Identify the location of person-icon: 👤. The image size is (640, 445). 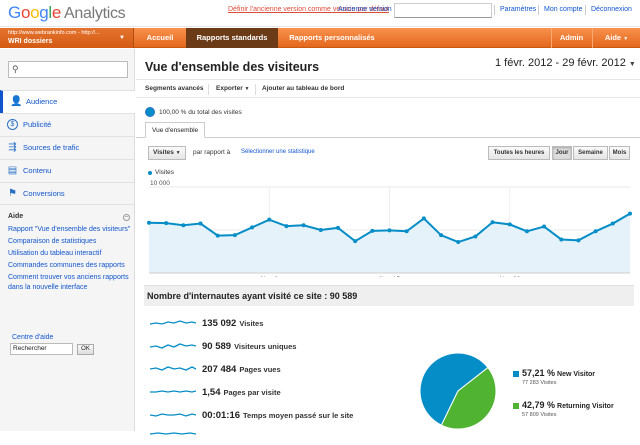
(16, 101).